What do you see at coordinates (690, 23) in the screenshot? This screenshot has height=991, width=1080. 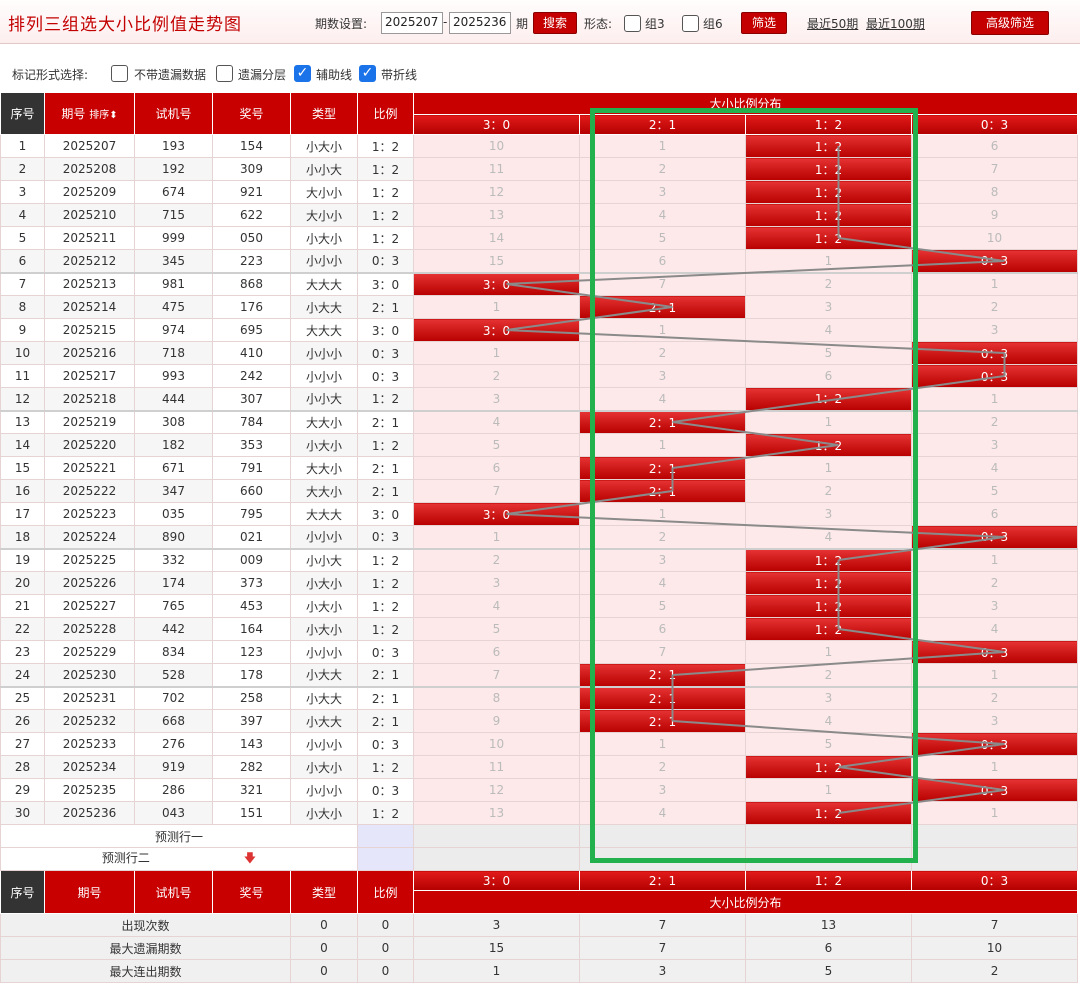 I see `group6-checkbox` at bounding box center [690, 23].